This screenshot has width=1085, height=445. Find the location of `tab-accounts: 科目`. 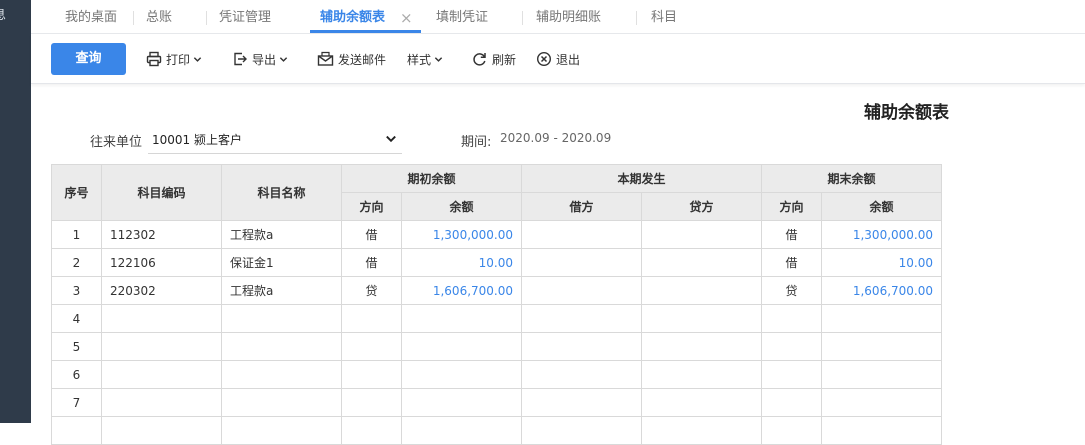

tab-accounts: 科目 is located at coordinates (664, 17).